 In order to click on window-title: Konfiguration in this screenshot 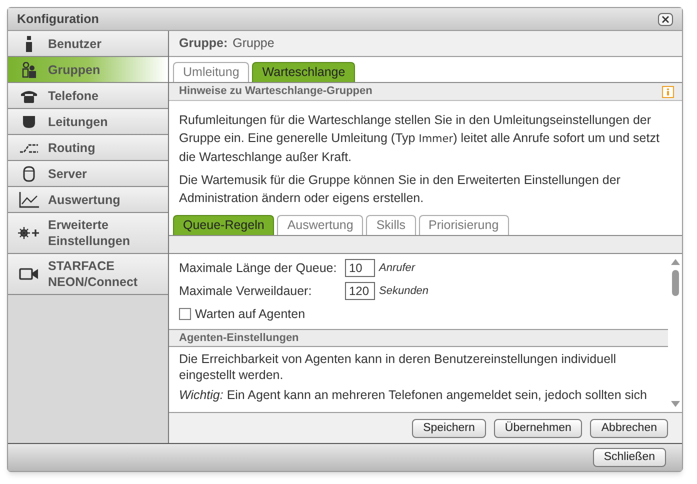, I will do `click(58, 19)`.